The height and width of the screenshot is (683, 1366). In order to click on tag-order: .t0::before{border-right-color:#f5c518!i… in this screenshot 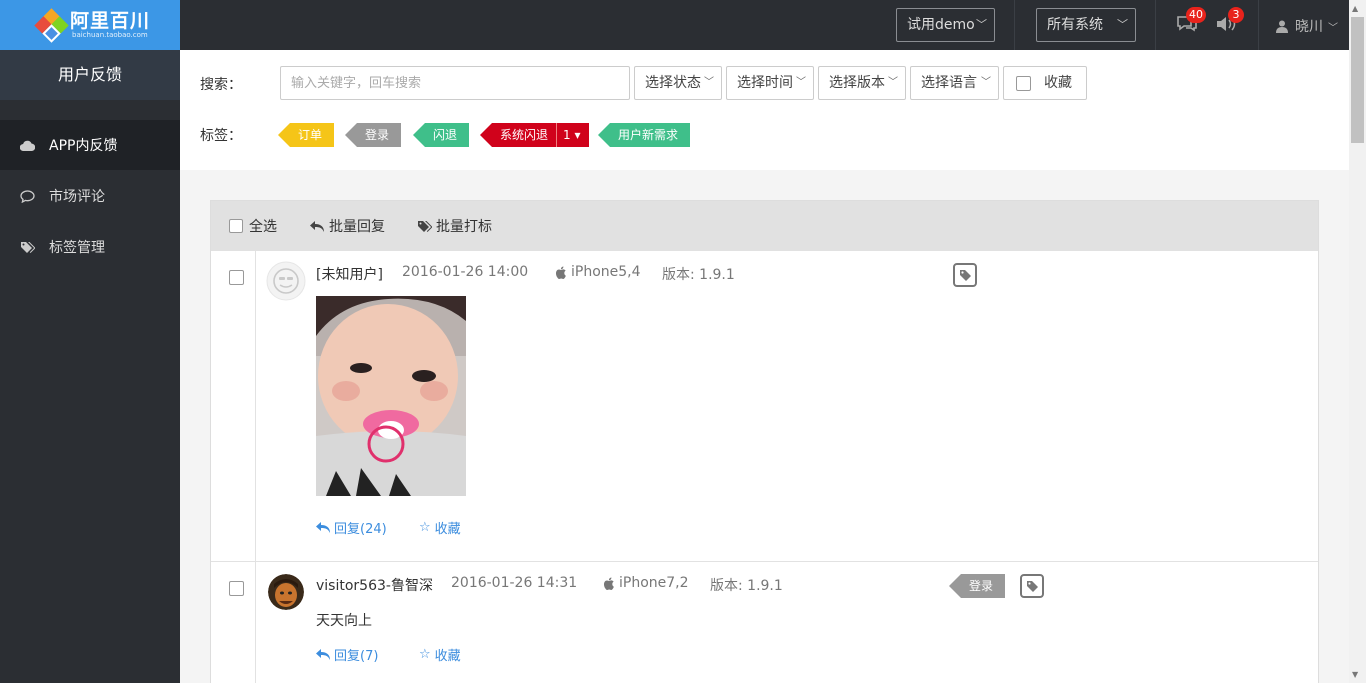, I will do `click(306, 135)`.